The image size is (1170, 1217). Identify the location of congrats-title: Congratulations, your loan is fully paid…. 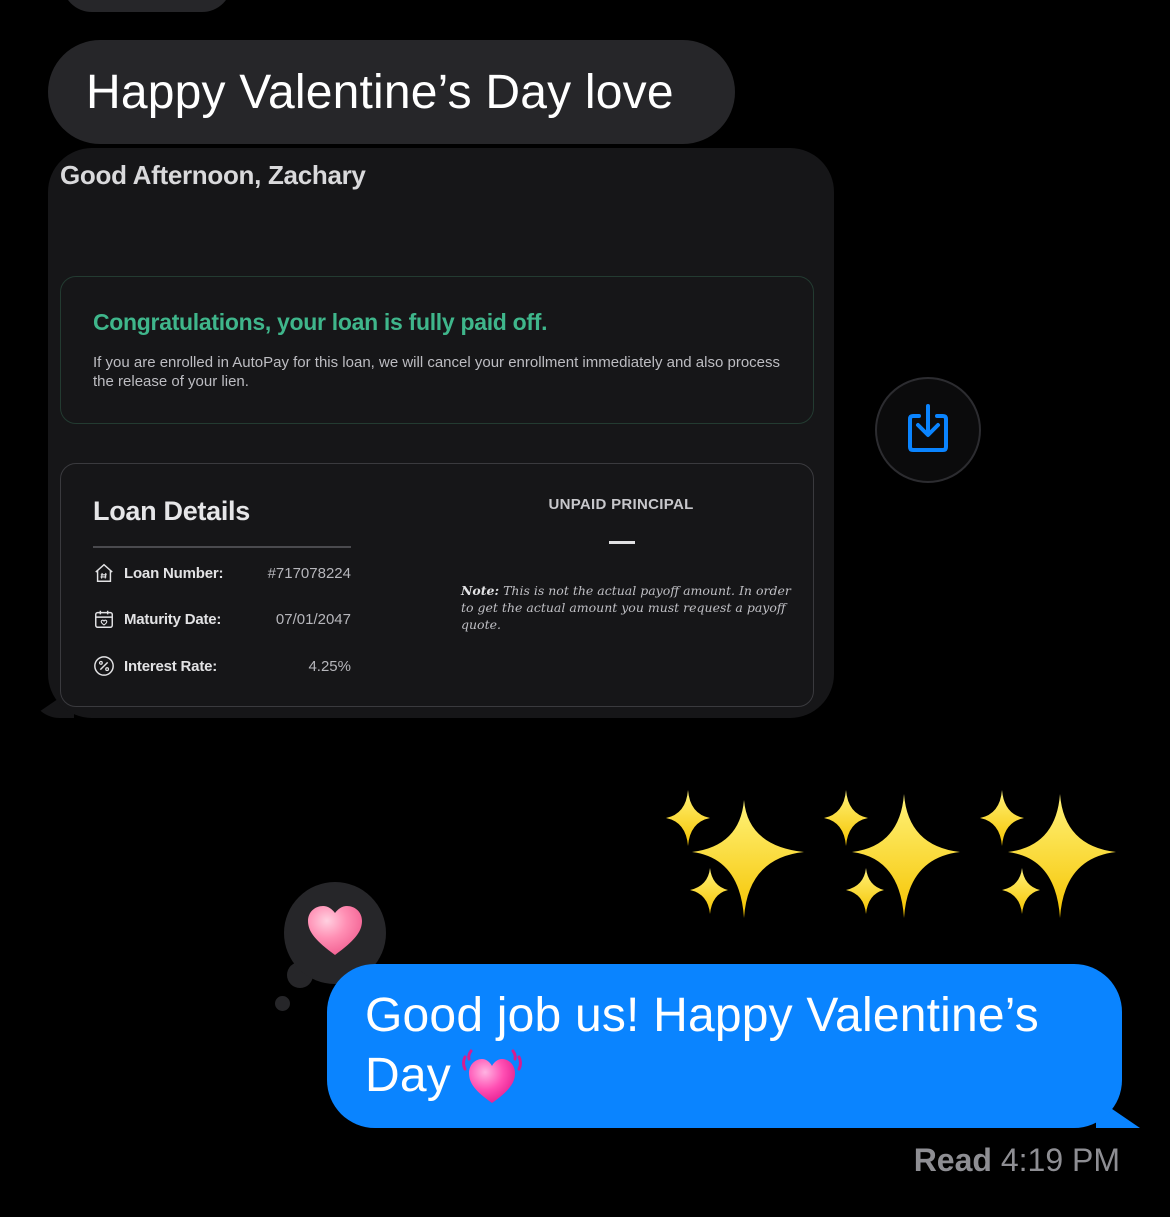
(320, 322).